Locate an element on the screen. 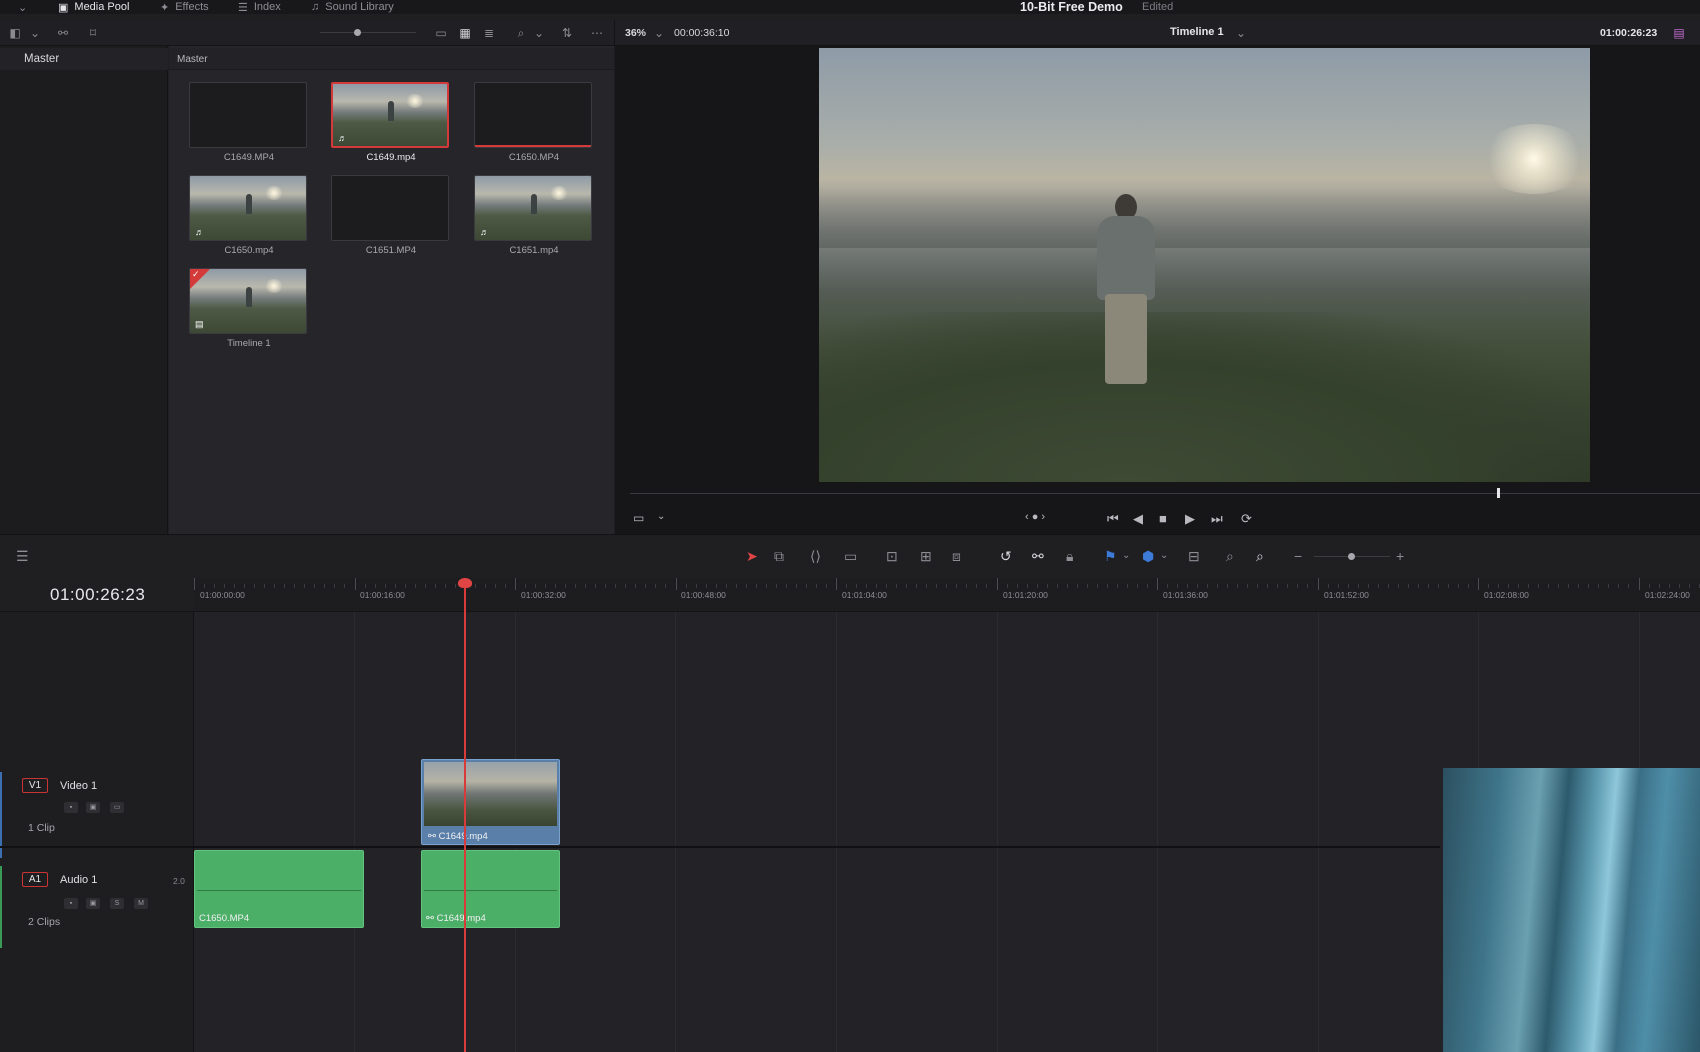 This screenshot has height=1052, width=1700. clip-item: ♬ C1651.mp4 is located at coordinates (534, 215).